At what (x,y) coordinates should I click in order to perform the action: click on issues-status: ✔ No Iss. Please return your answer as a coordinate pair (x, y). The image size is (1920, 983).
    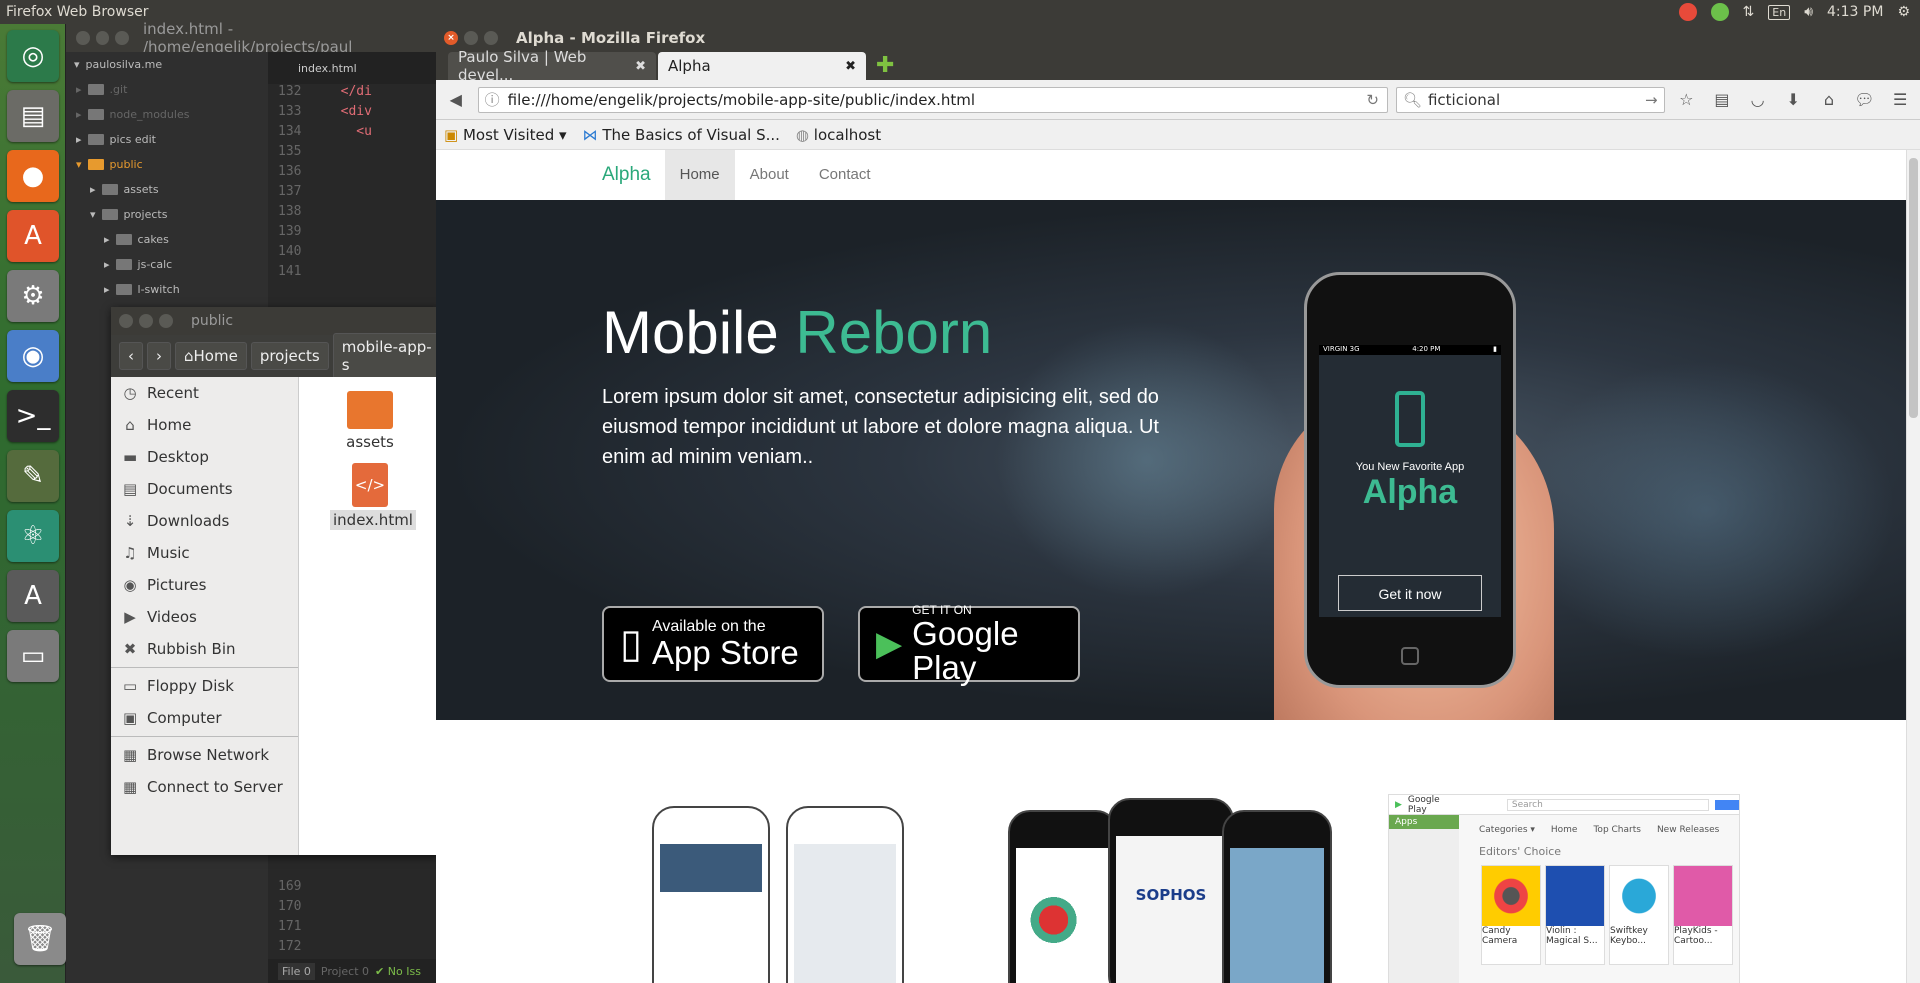
    Looking at the image, I should click on (398, 971).